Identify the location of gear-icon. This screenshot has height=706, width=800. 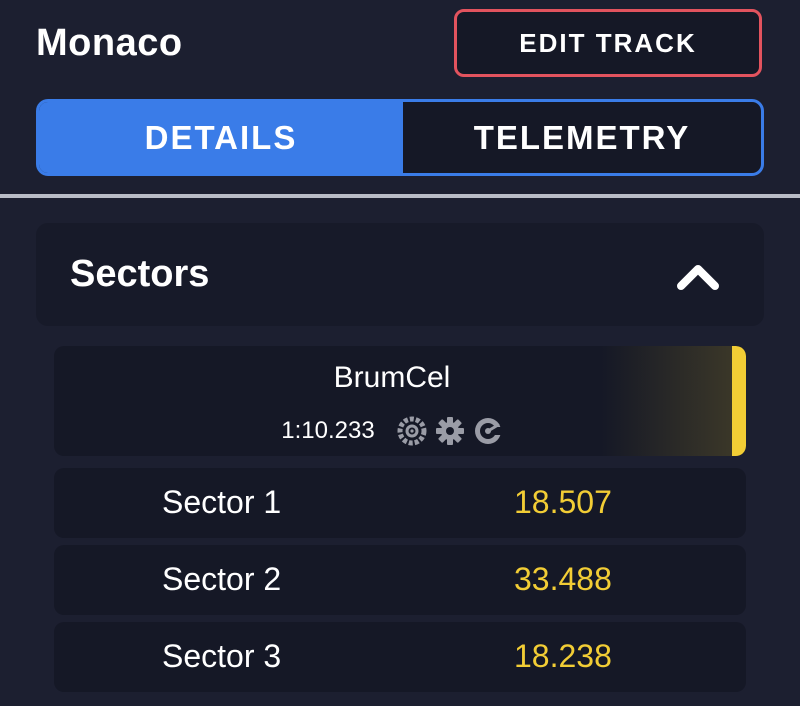
(449, 431).